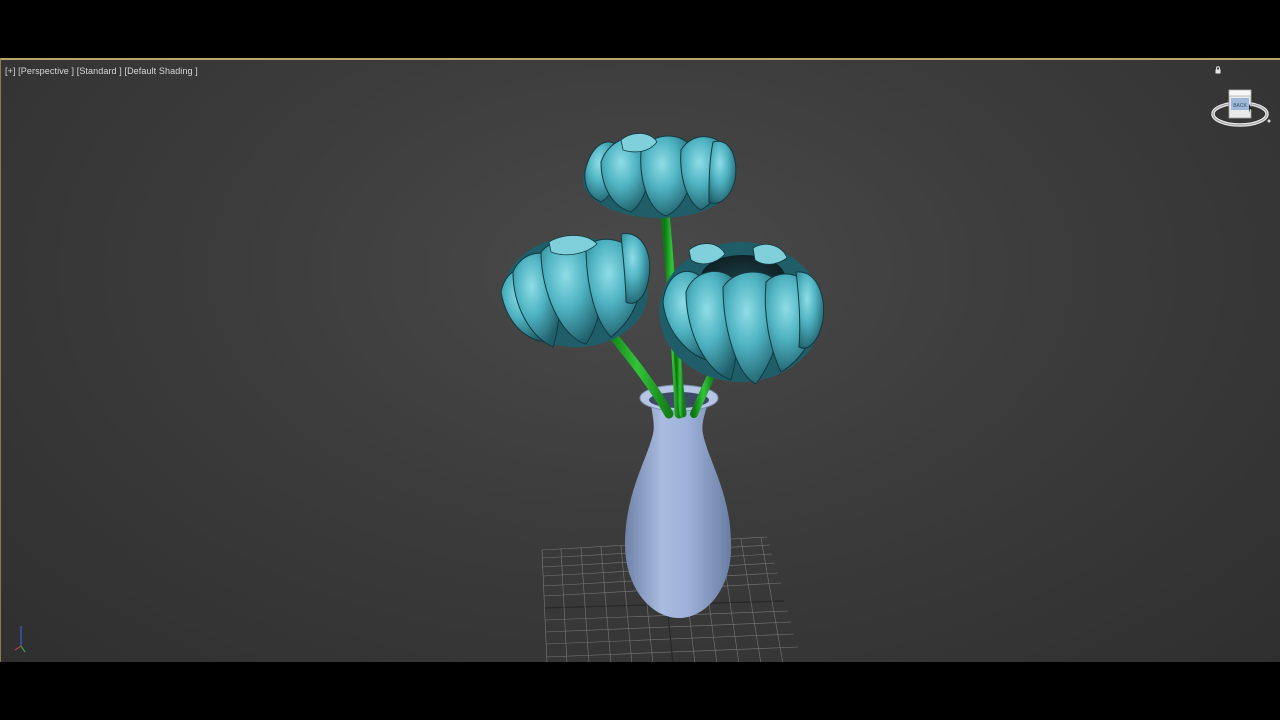  What do you see at coordinates (660, 175) in the screenshot?
I see `flower-top` at bounding box center [660, 175].